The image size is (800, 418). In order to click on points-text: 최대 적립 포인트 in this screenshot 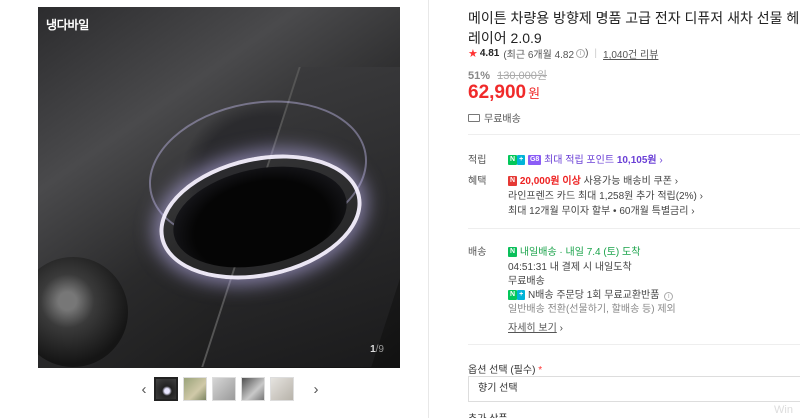, I will do `click(580, 160)`.